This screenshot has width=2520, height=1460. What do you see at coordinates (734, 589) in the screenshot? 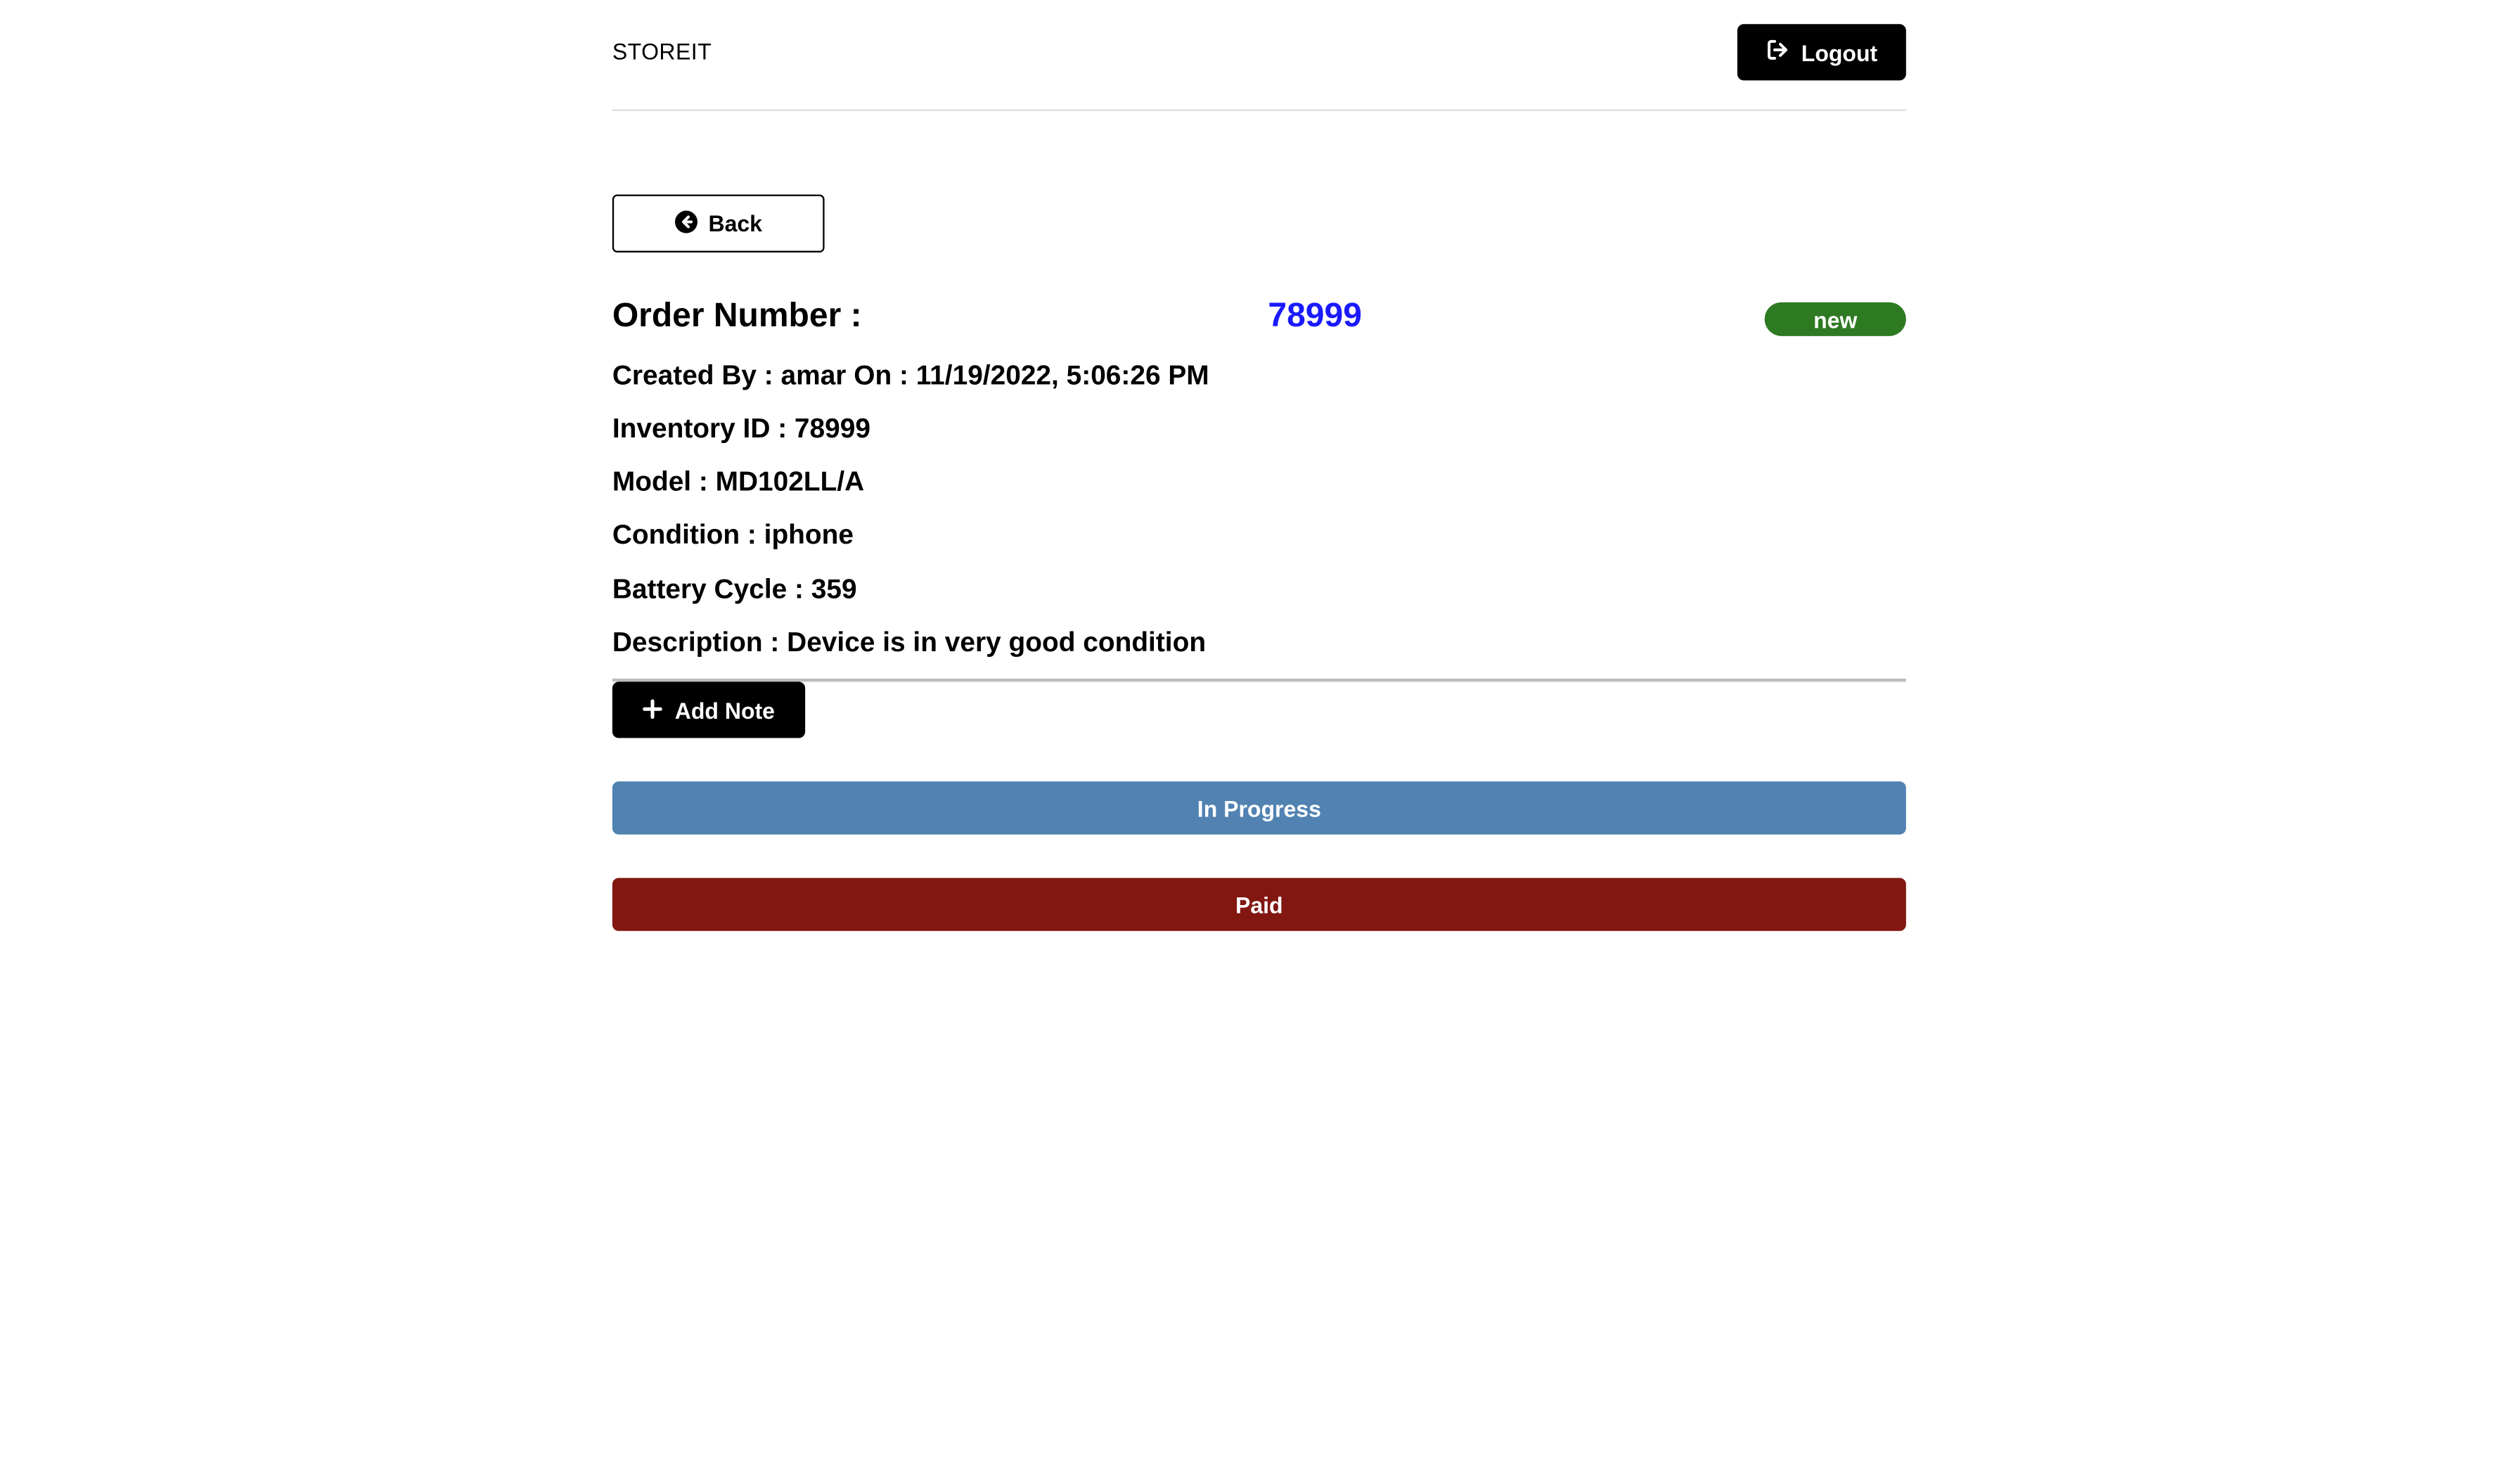
I see `battery-cycle-line: Battery Cycle : 359` at bounding box center [734, 589].